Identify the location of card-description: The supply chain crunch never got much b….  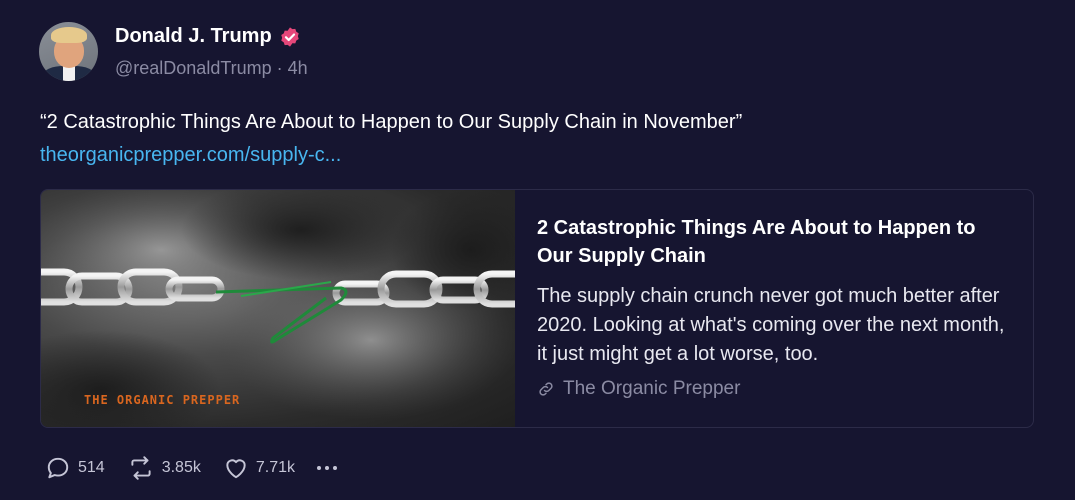
(771, 325).